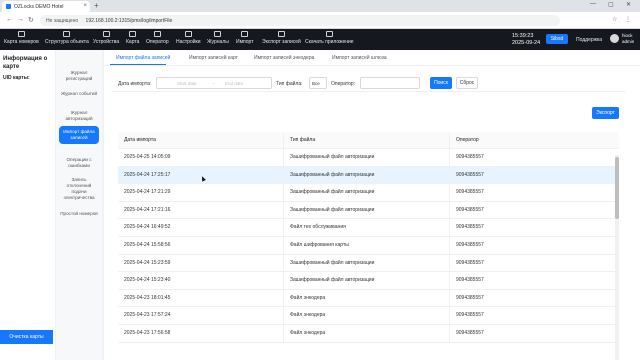 This screenshot has height=360, width=640. I want to click on sidenav-item-power-deviations: Запись отклонений подачи электричества, so click(79, 189).